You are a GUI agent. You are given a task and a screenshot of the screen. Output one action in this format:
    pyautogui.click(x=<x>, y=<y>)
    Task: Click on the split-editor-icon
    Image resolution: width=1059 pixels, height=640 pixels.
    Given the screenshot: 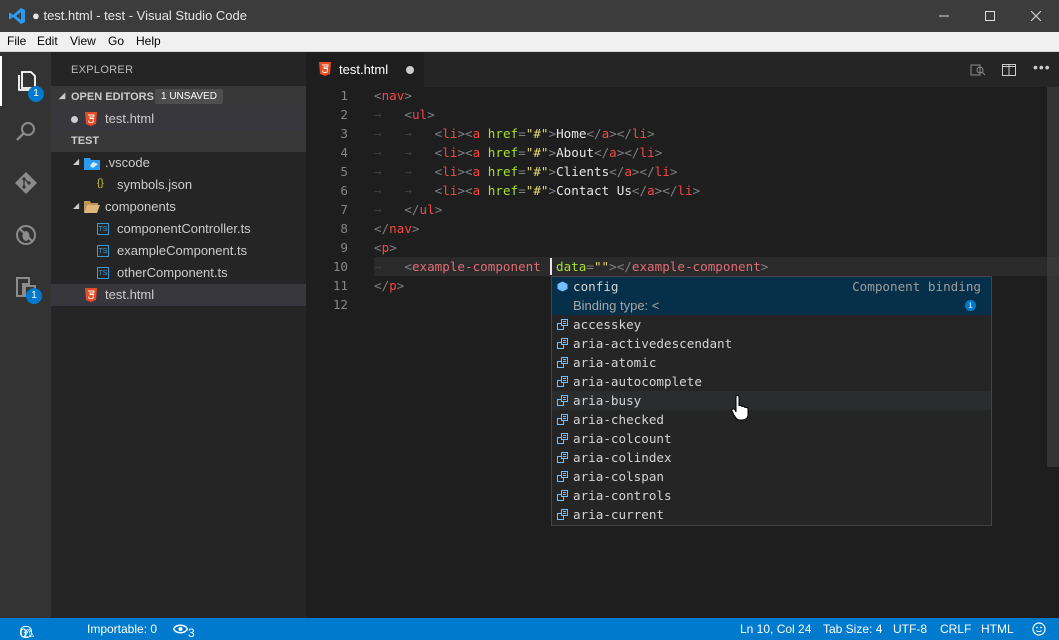 What is the action you would take?
    pyautogui.click(x=1009, y=70)
    